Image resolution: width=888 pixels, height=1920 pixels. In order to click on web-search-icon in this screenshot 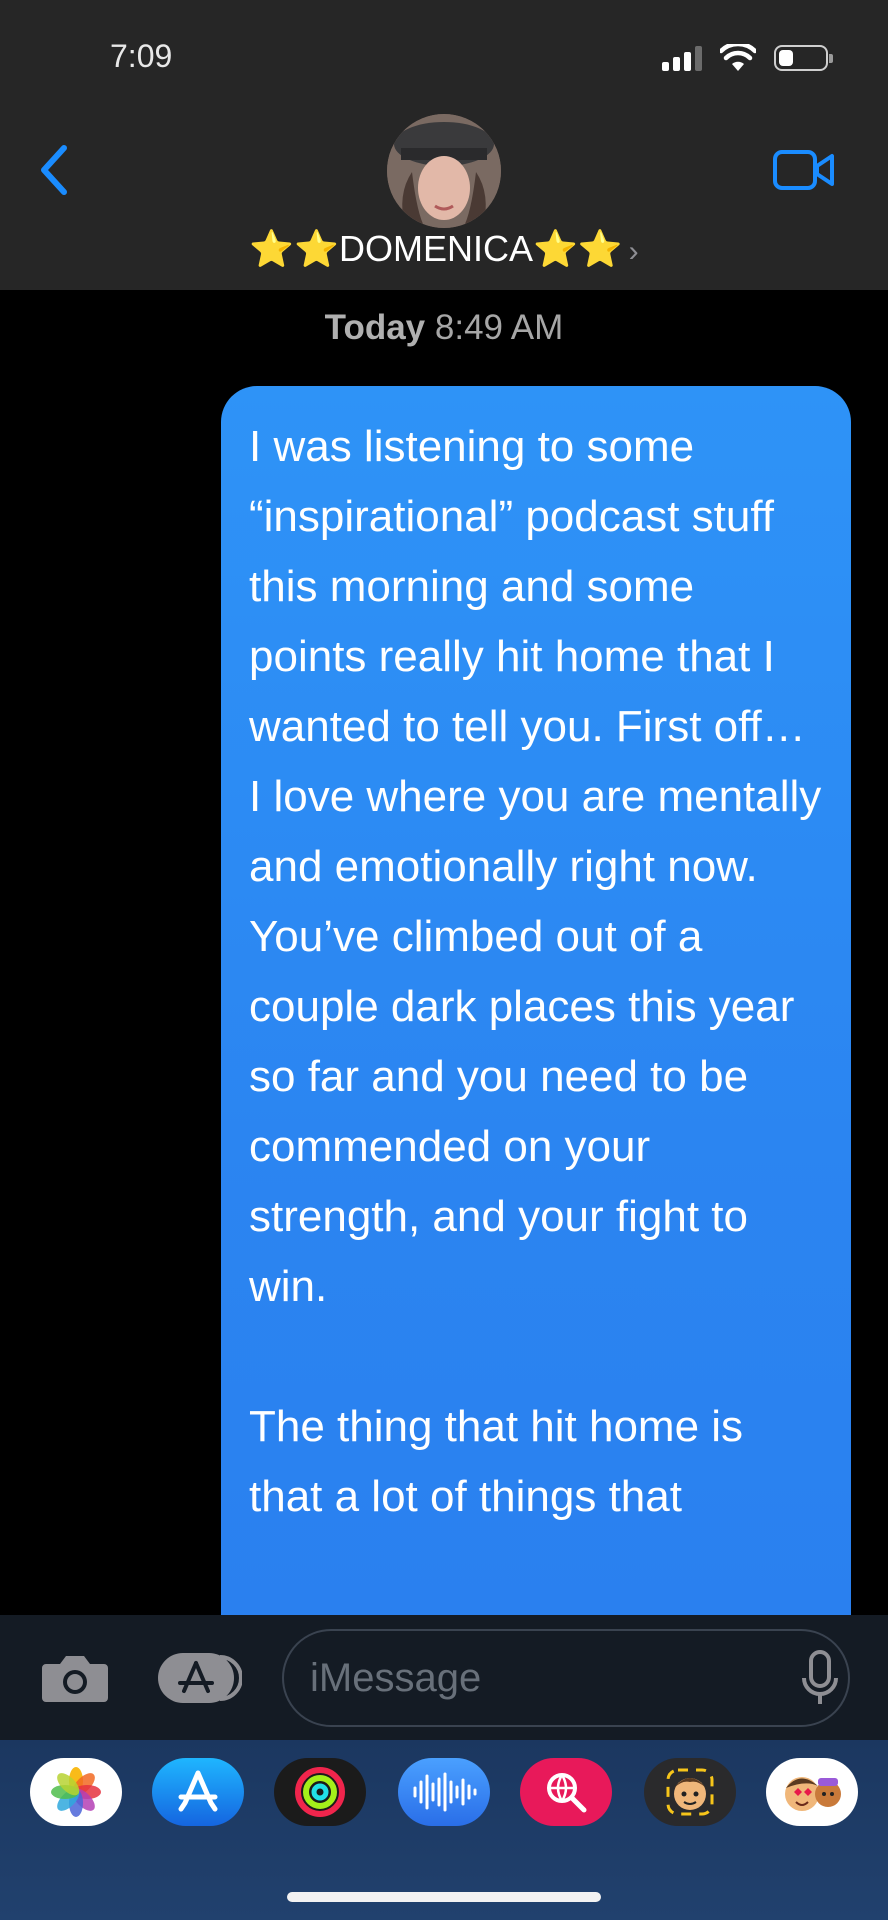, I will do `click(566, 1792)`.